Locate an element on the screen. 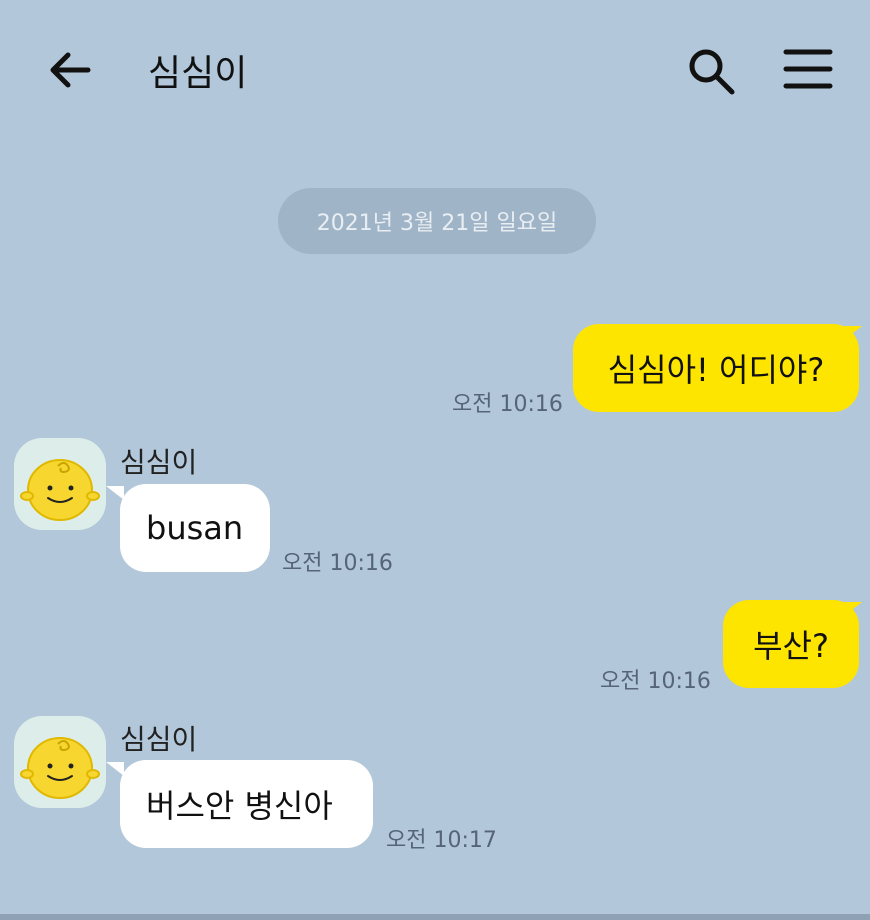 This screenshot has height=920, width=870. menu-button is located at coordinates (808, 69).